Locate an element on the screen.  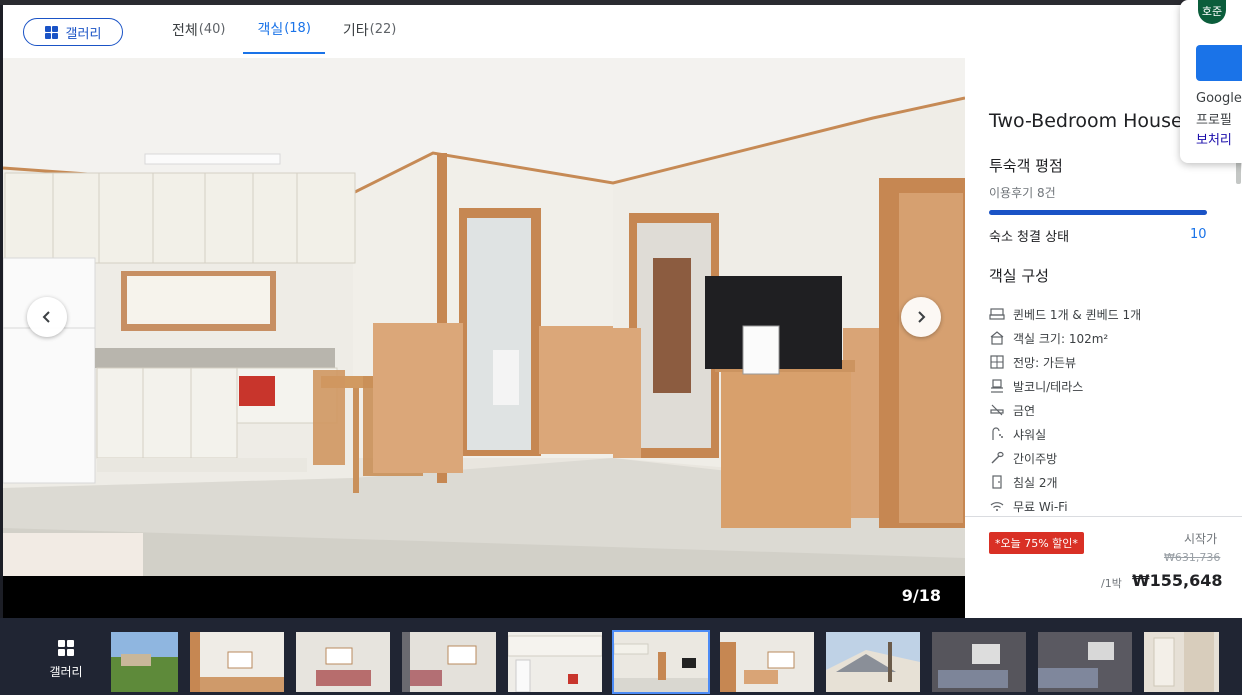
account-action-button is located at coordinates (1219, 63).